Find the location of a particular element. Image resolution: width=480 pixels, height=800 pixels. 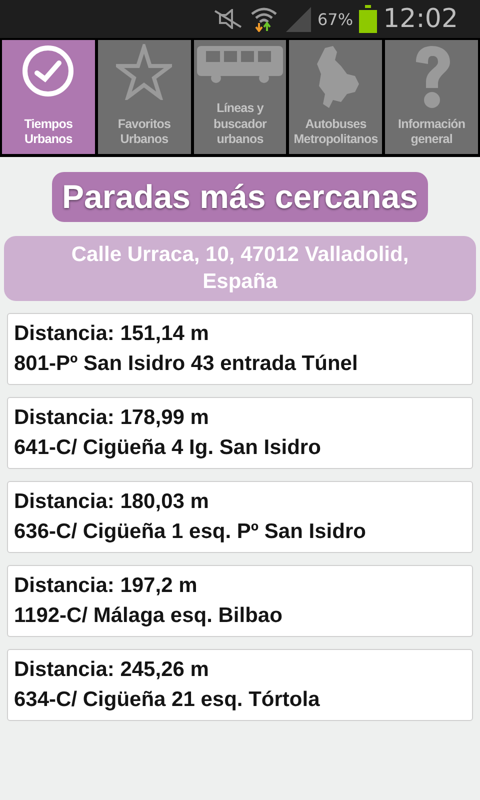

stop-distance: Distancia: 178,99 m is located at coordinates (112, 418).